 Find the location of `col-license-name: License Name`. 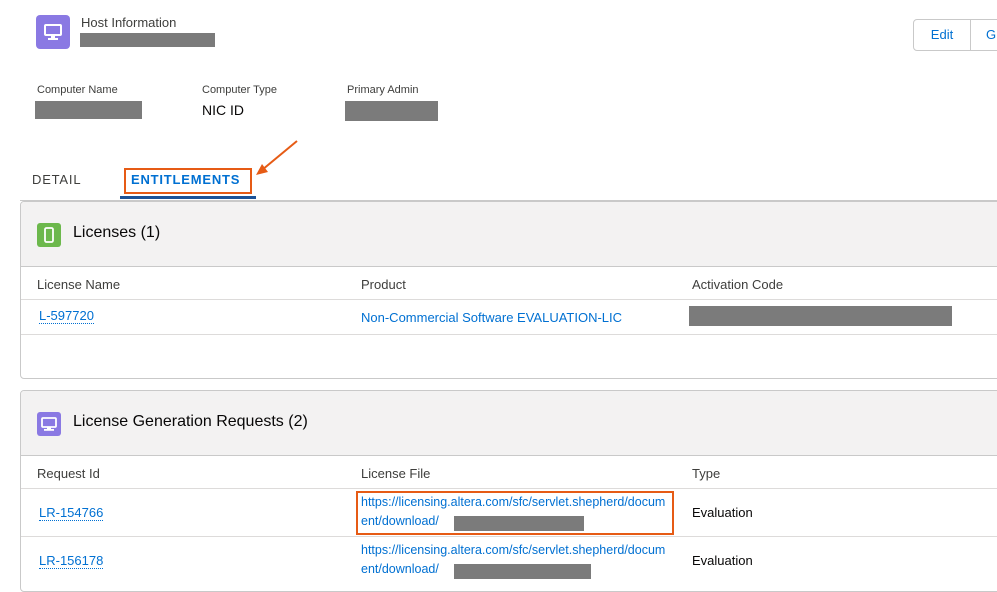

col-license-name: License Name is located at coordinates (79, 284).